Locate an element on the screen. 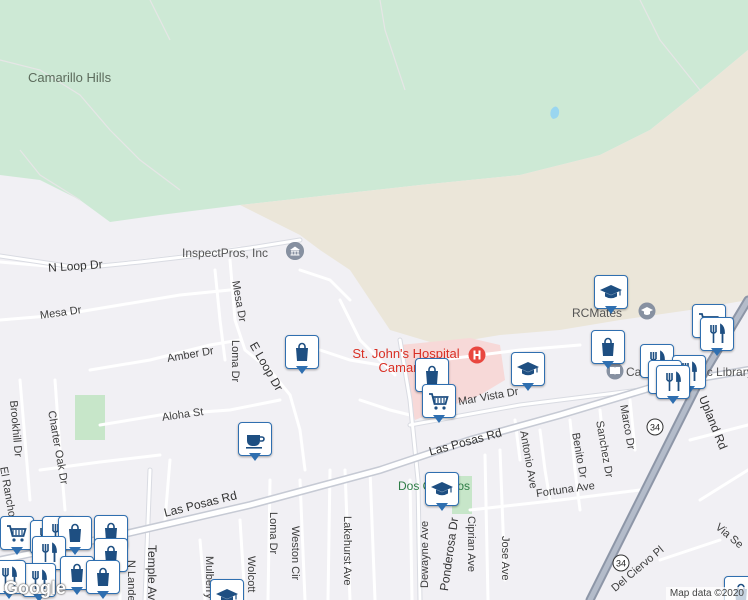 This screenshot has height=600, width=748. road-label-dewayne-ave: Dewayne Ave is located at coordinates (425, 554).